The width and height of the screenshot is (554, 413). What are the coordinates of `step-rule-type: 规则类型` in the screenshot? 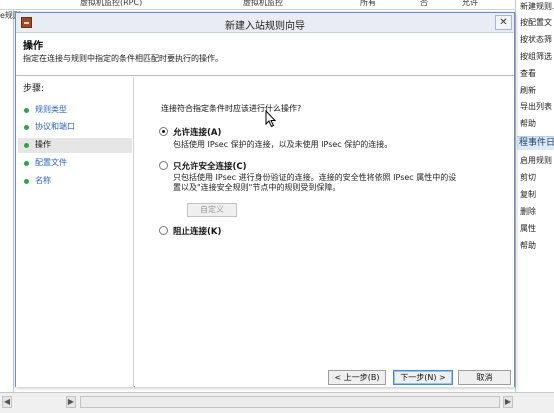 It's located at (75, 110).